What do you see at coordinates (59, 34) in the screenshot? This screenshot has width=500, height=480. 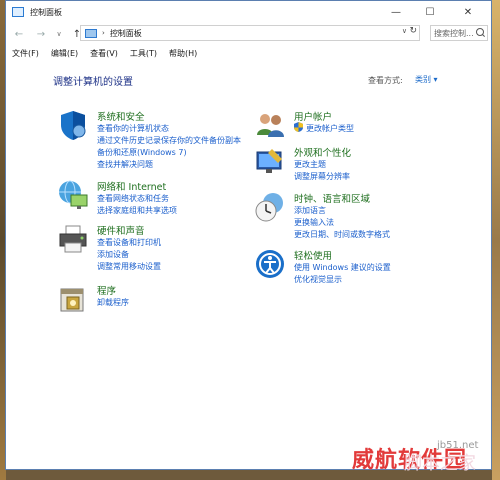 I see `recent-locations-dropdown: ∨` at bounding box center [59, 34].